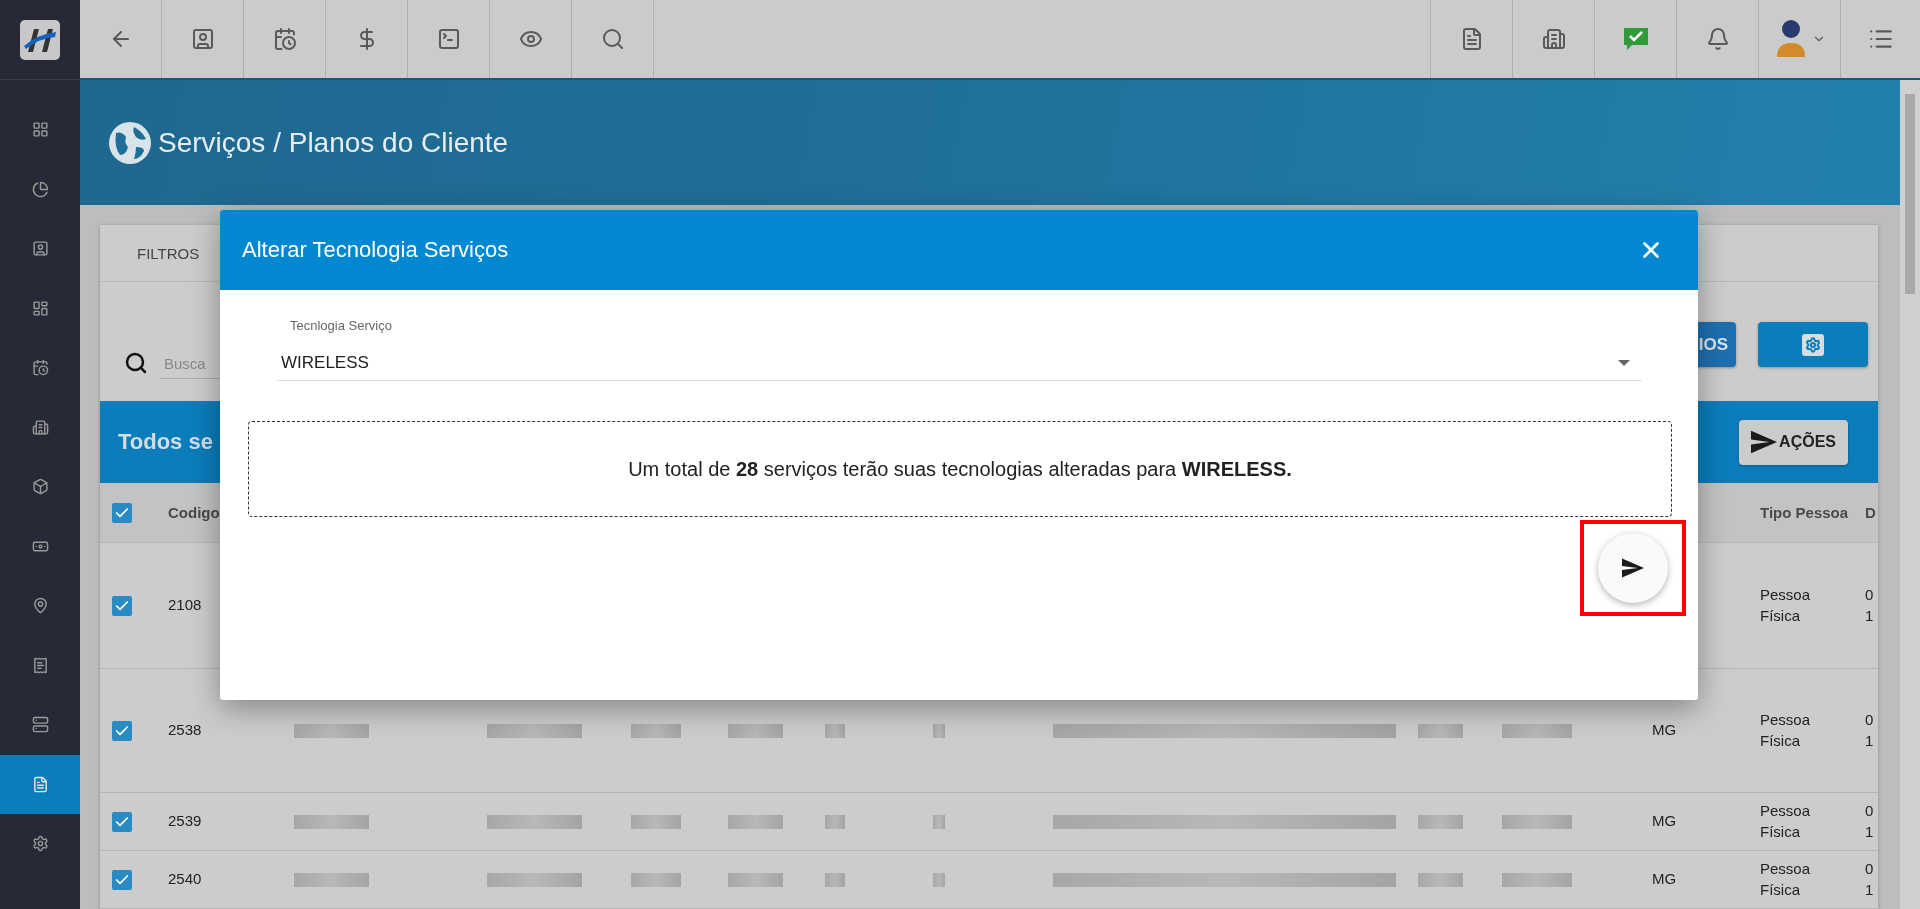  What do you see at coordinates (1805, 512) in the screenshot?
I see `column-header: Tipo Pessoa` at bounding box center [1805, 512].